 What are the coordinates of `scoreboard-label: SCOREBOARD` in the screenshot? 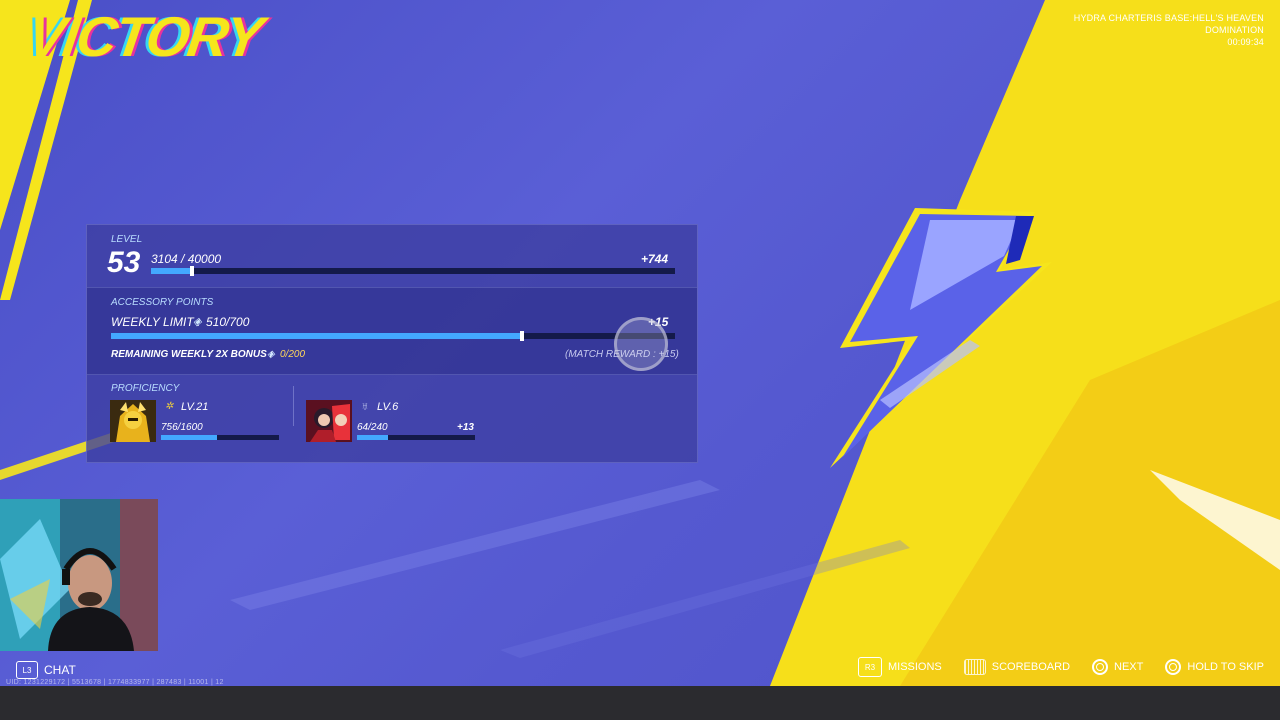 It's located at (1031, 667).